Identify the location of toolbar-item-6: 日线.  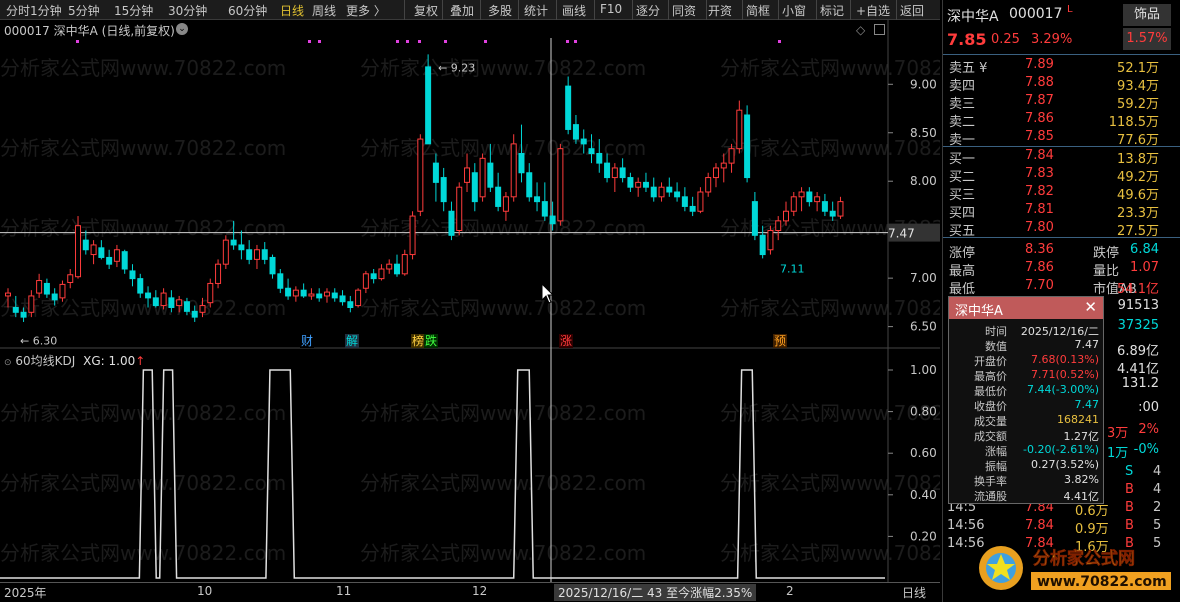
(292, 10).